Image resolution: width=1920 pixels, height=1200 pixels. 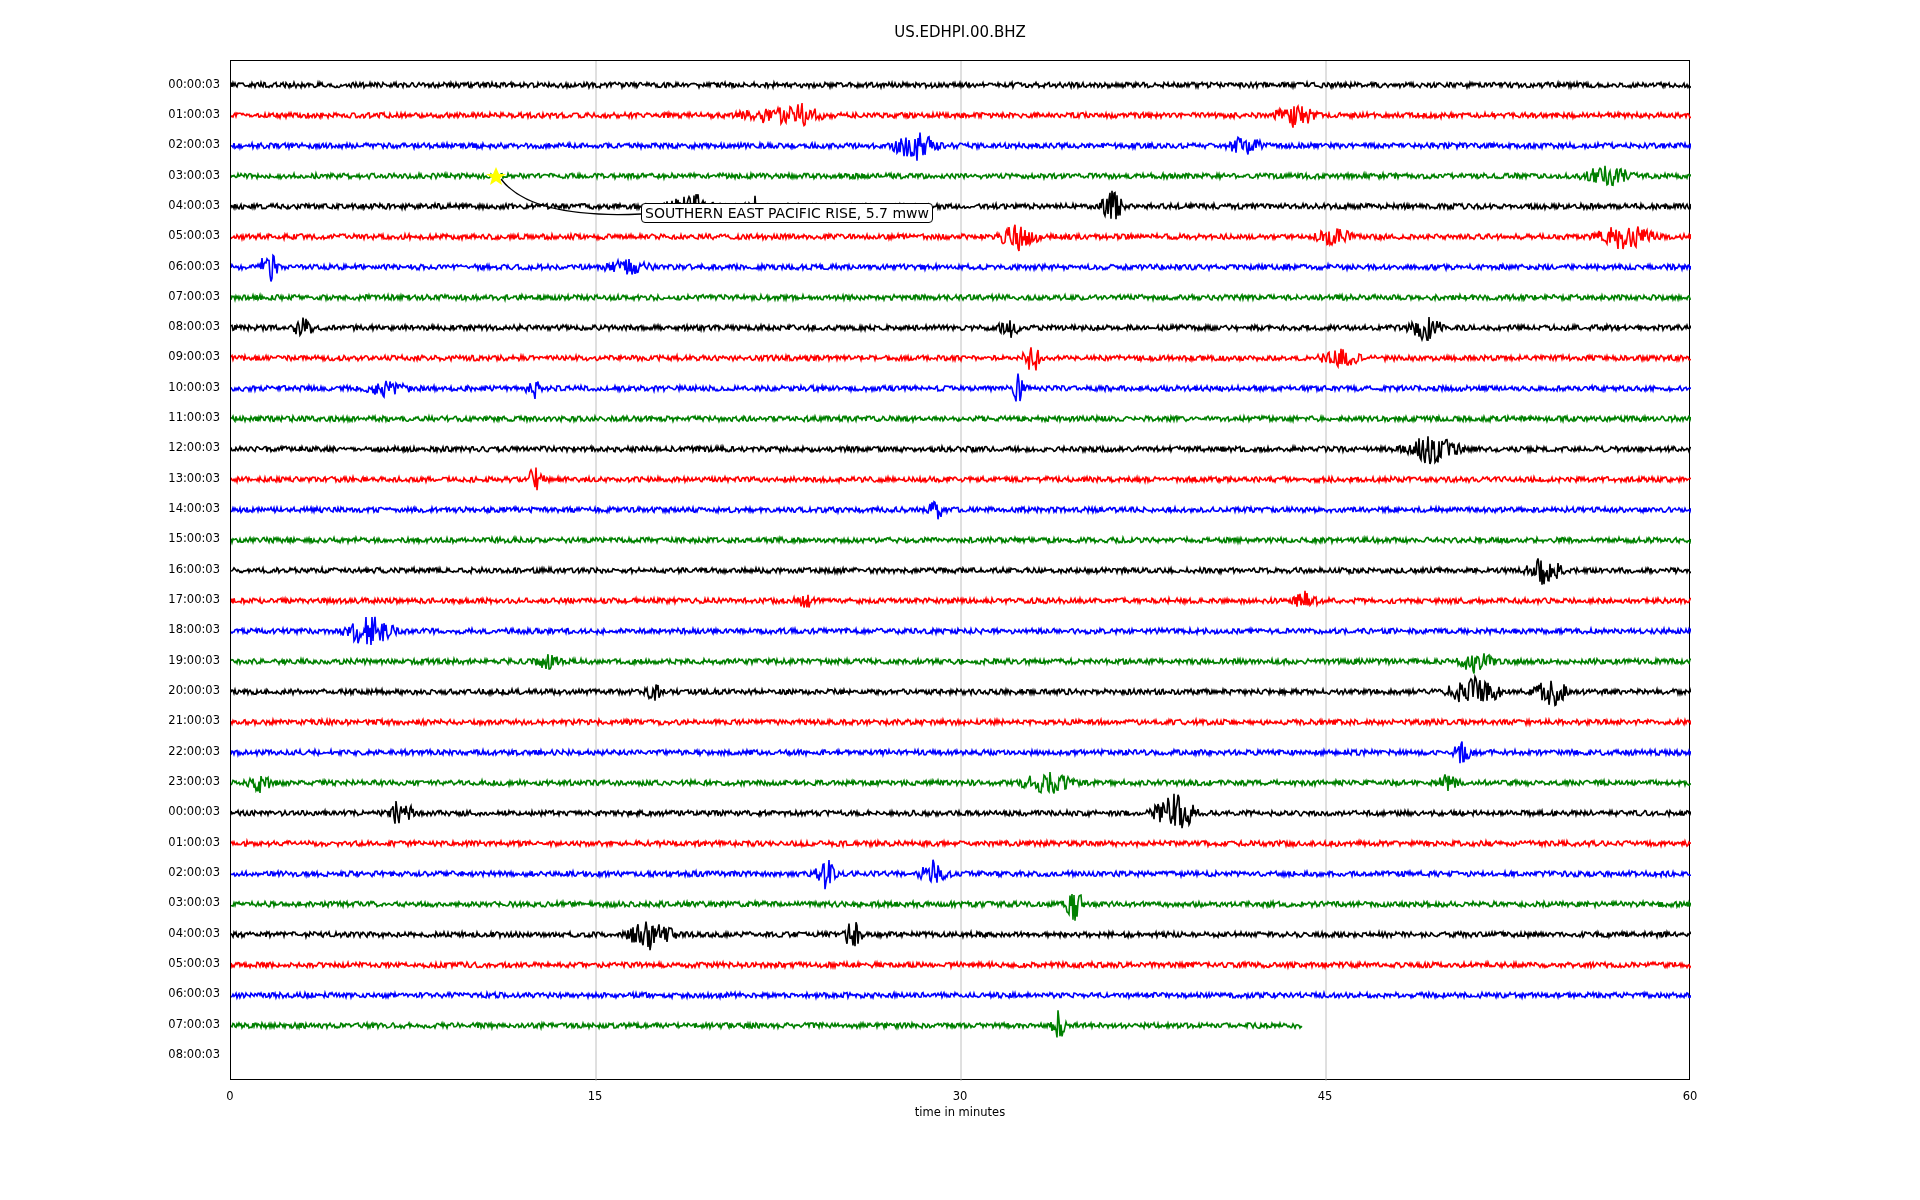 I want to click on y-tick-label: 16:00:03, so click(x=194, y=569).